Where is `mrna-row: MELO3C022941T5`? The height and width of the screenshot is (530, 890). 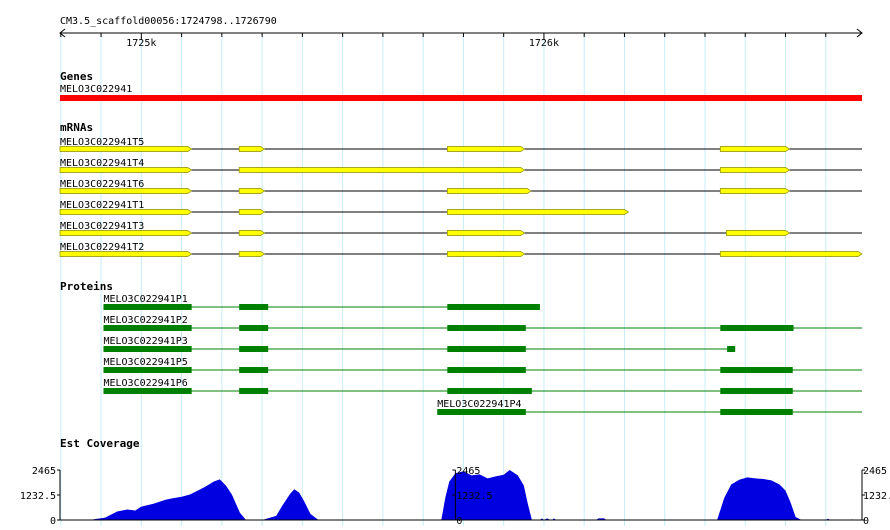 mrna-row: MELO3C022941T5 is located at coordinates (460, 144).